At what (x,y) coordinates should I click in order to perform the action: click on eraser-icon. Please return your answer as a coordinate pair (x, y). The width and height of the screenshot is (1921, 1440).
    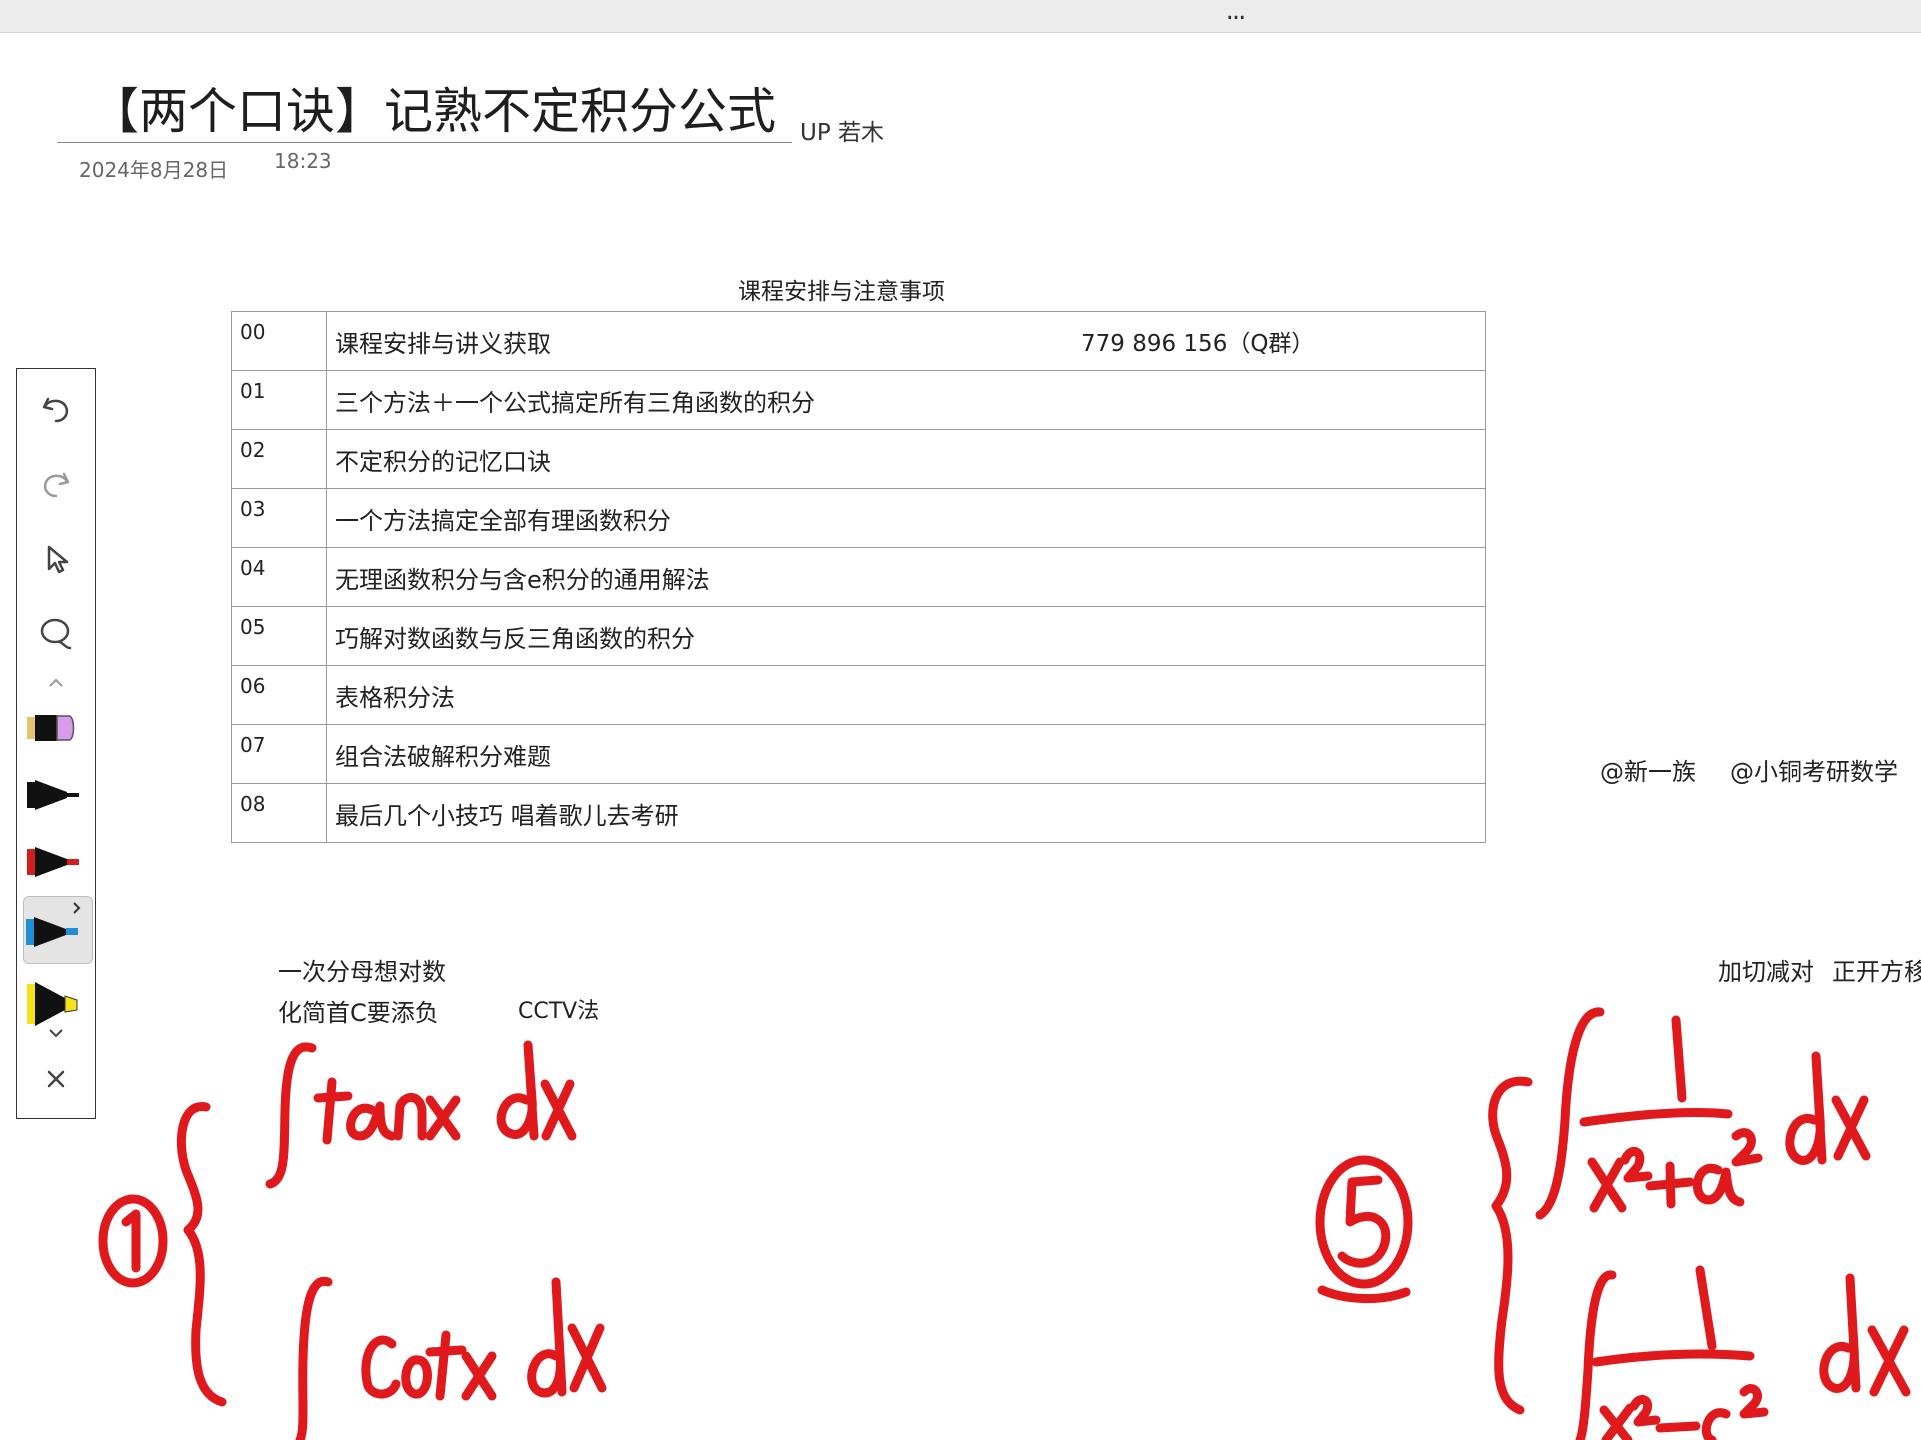
    Looking at the image, I should click on (51, 728).